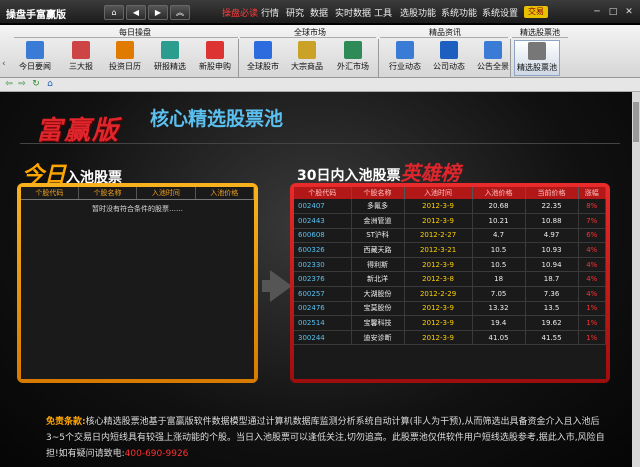 This screenshot has height=467, width=640. Describe the element at coordinates (383, 12) in the screenshot. I see `menu-item-5: 工具` at that location.